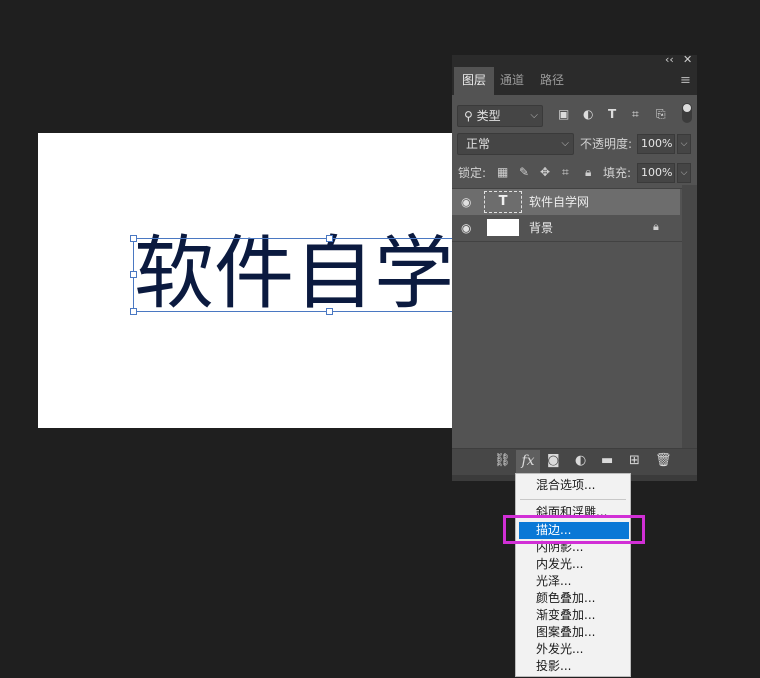 The height and width of the screenshot is (678, 760). Describe the element at coordinates (552, 81) in the screenshot. I see `tab-paths: 路径` at that location.